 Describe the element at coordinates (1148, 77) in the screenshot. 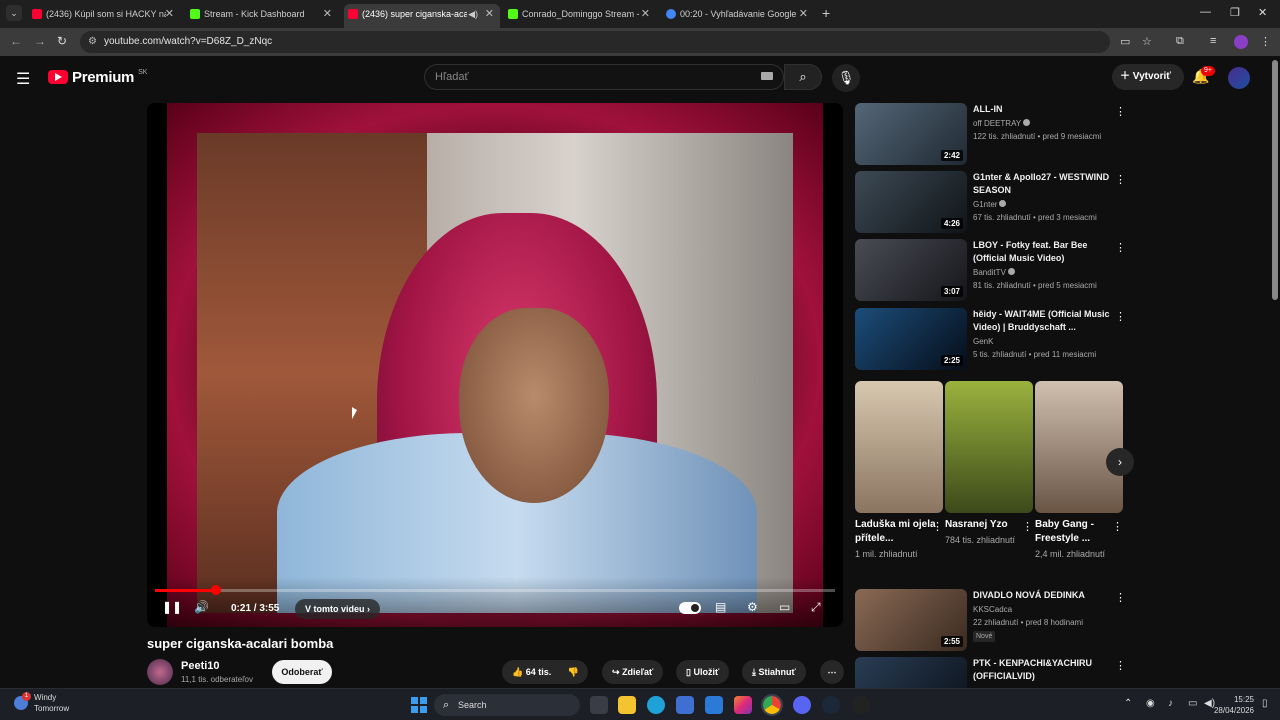

I see `create-button: ＋ Vytvoriť` at that location.